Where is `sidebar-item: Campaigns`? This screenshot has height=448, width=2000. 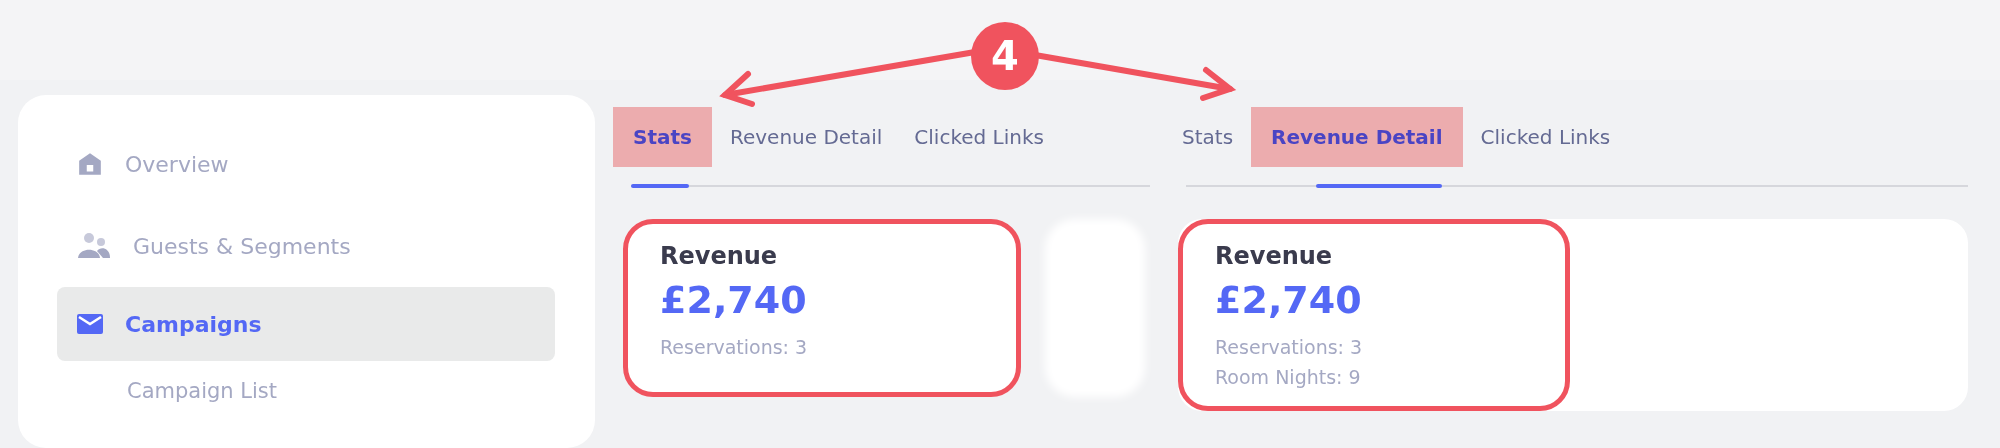
sidebar-item: Campaigns is located at coordinates (306, 324).